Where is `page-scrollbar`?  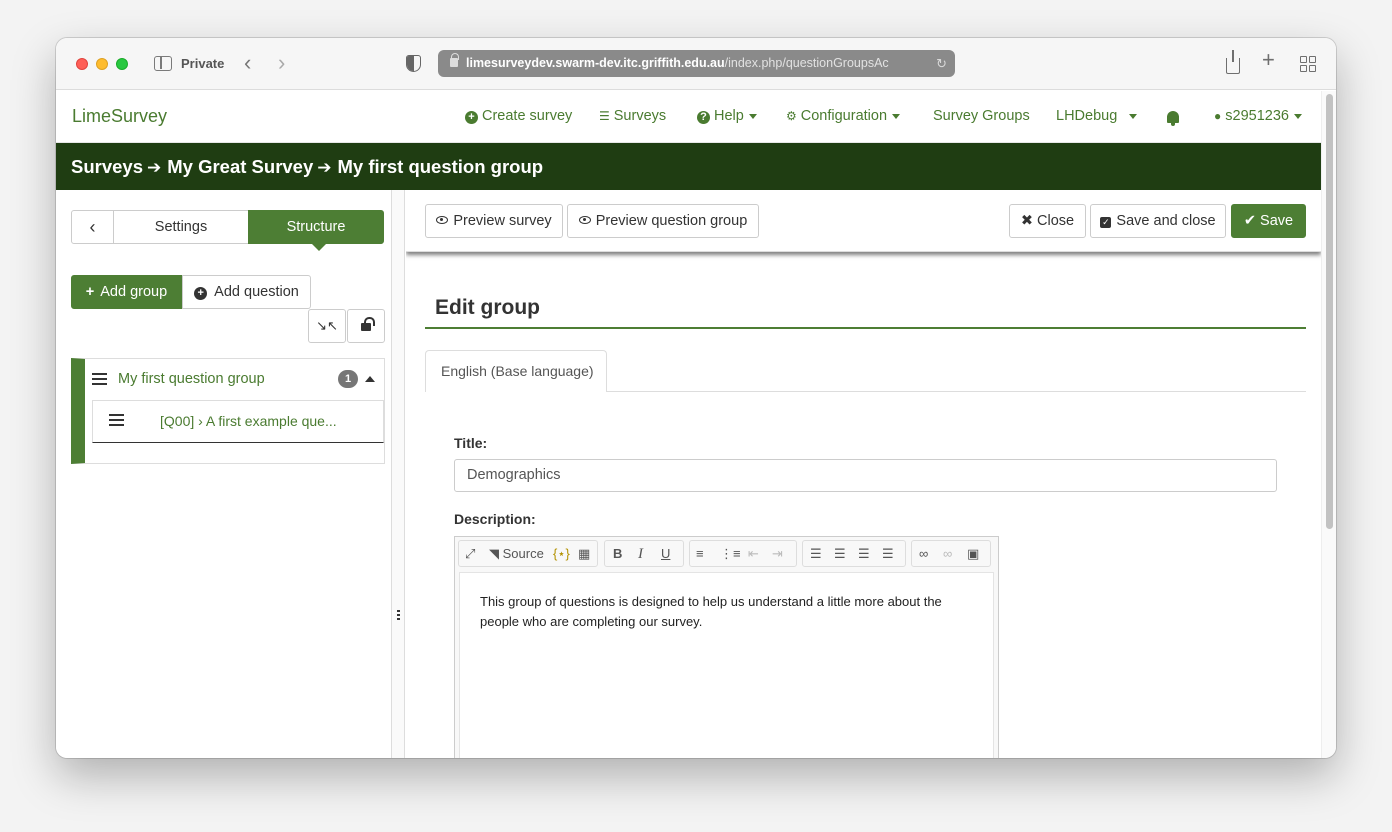 page-scrollbar is located at coordinates (1328, 424).